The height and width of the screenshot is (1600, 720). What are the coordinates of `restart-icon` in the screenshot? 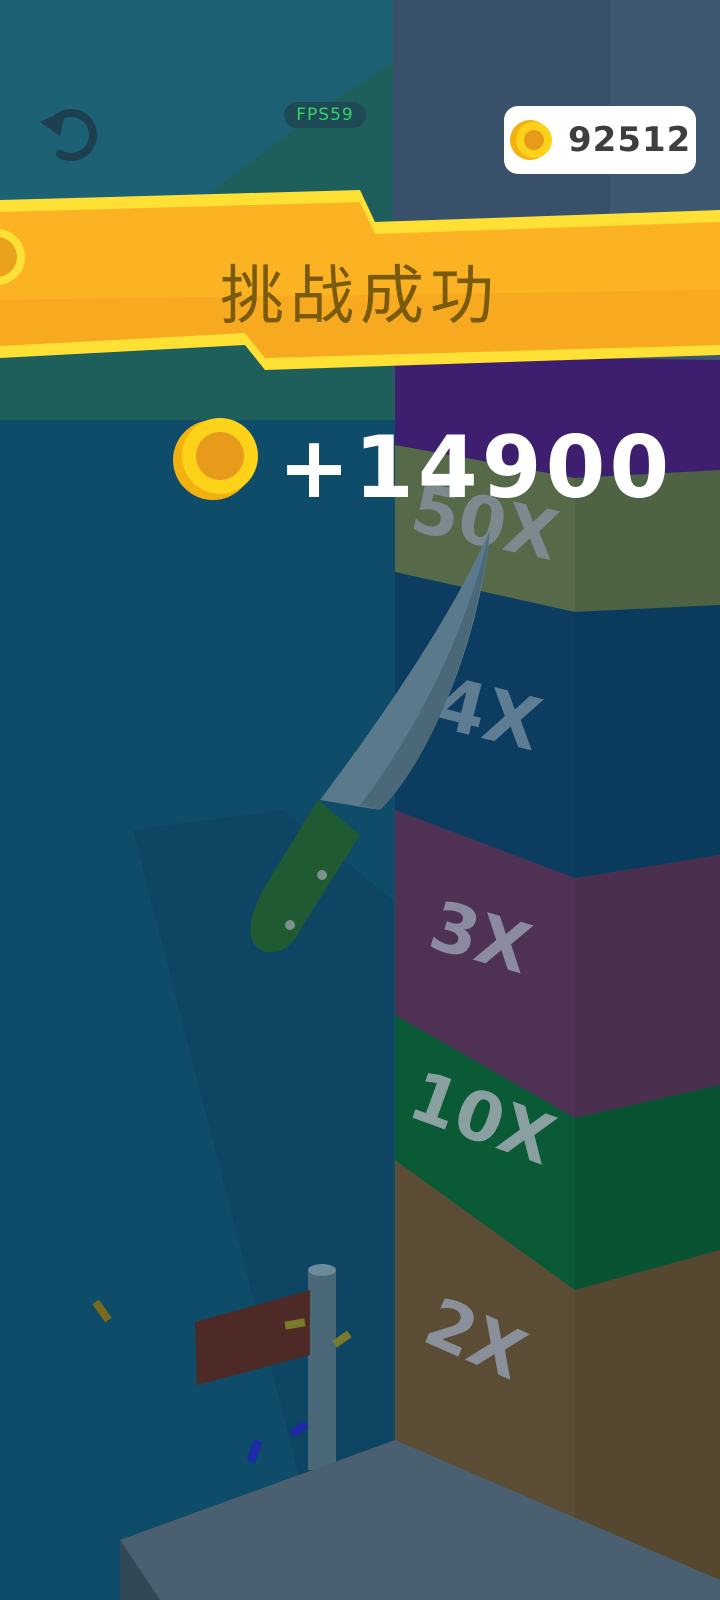 It's located at (71, 133).